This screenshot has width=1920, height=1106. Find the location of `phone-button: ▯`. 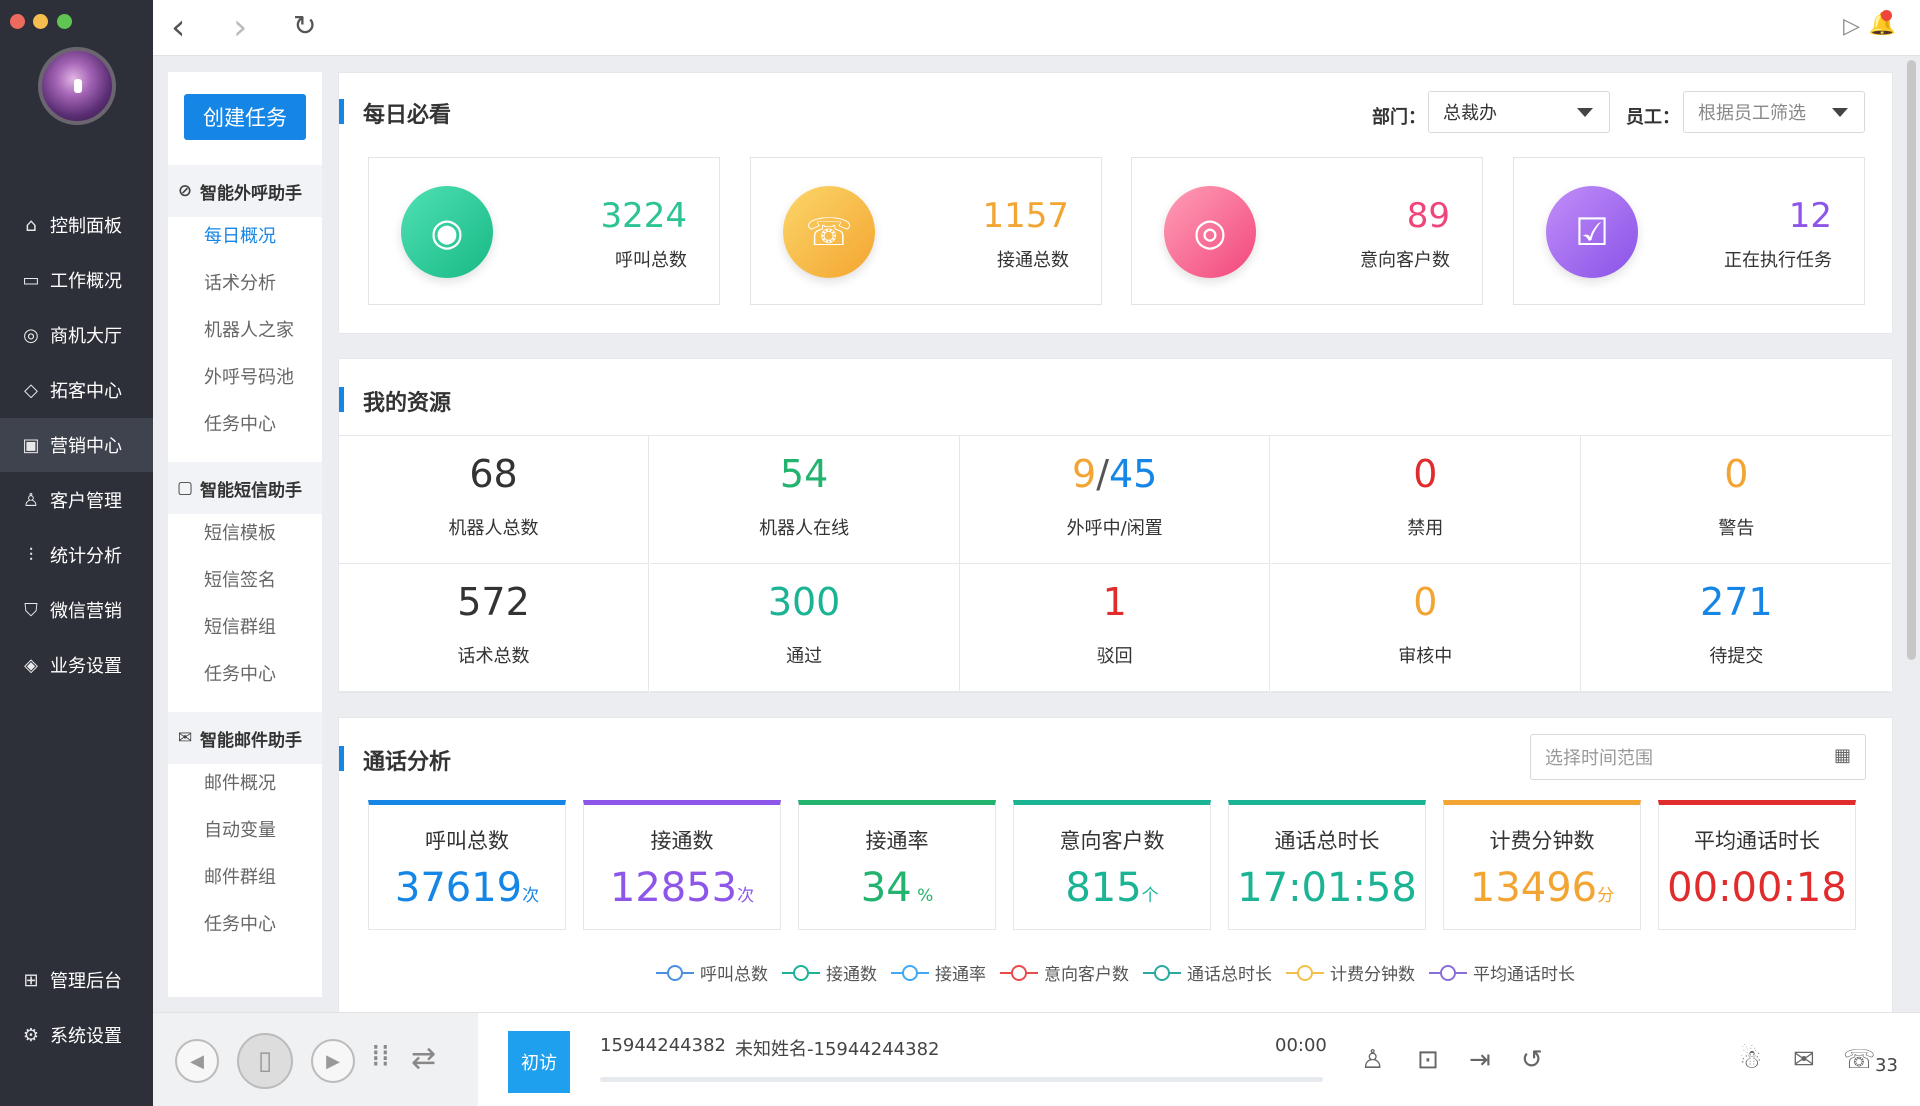

phone-button: ▯ is located at coordinates (265, 1061).